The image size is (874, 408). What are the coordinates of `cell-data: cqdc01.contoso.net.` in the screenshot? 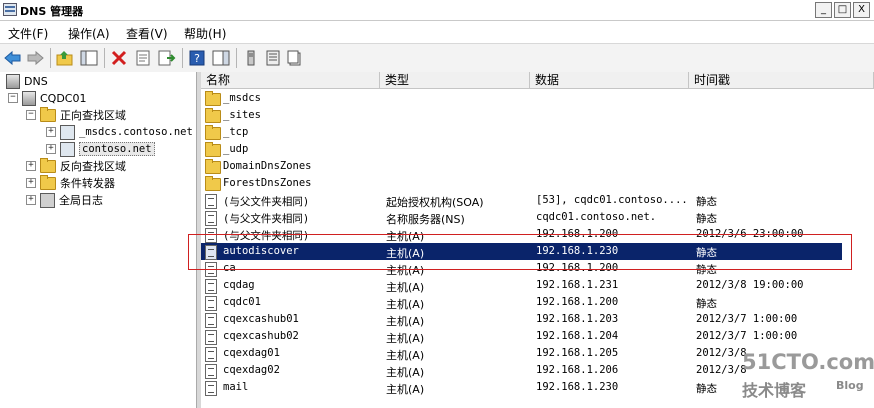 It's located at (596, 217).